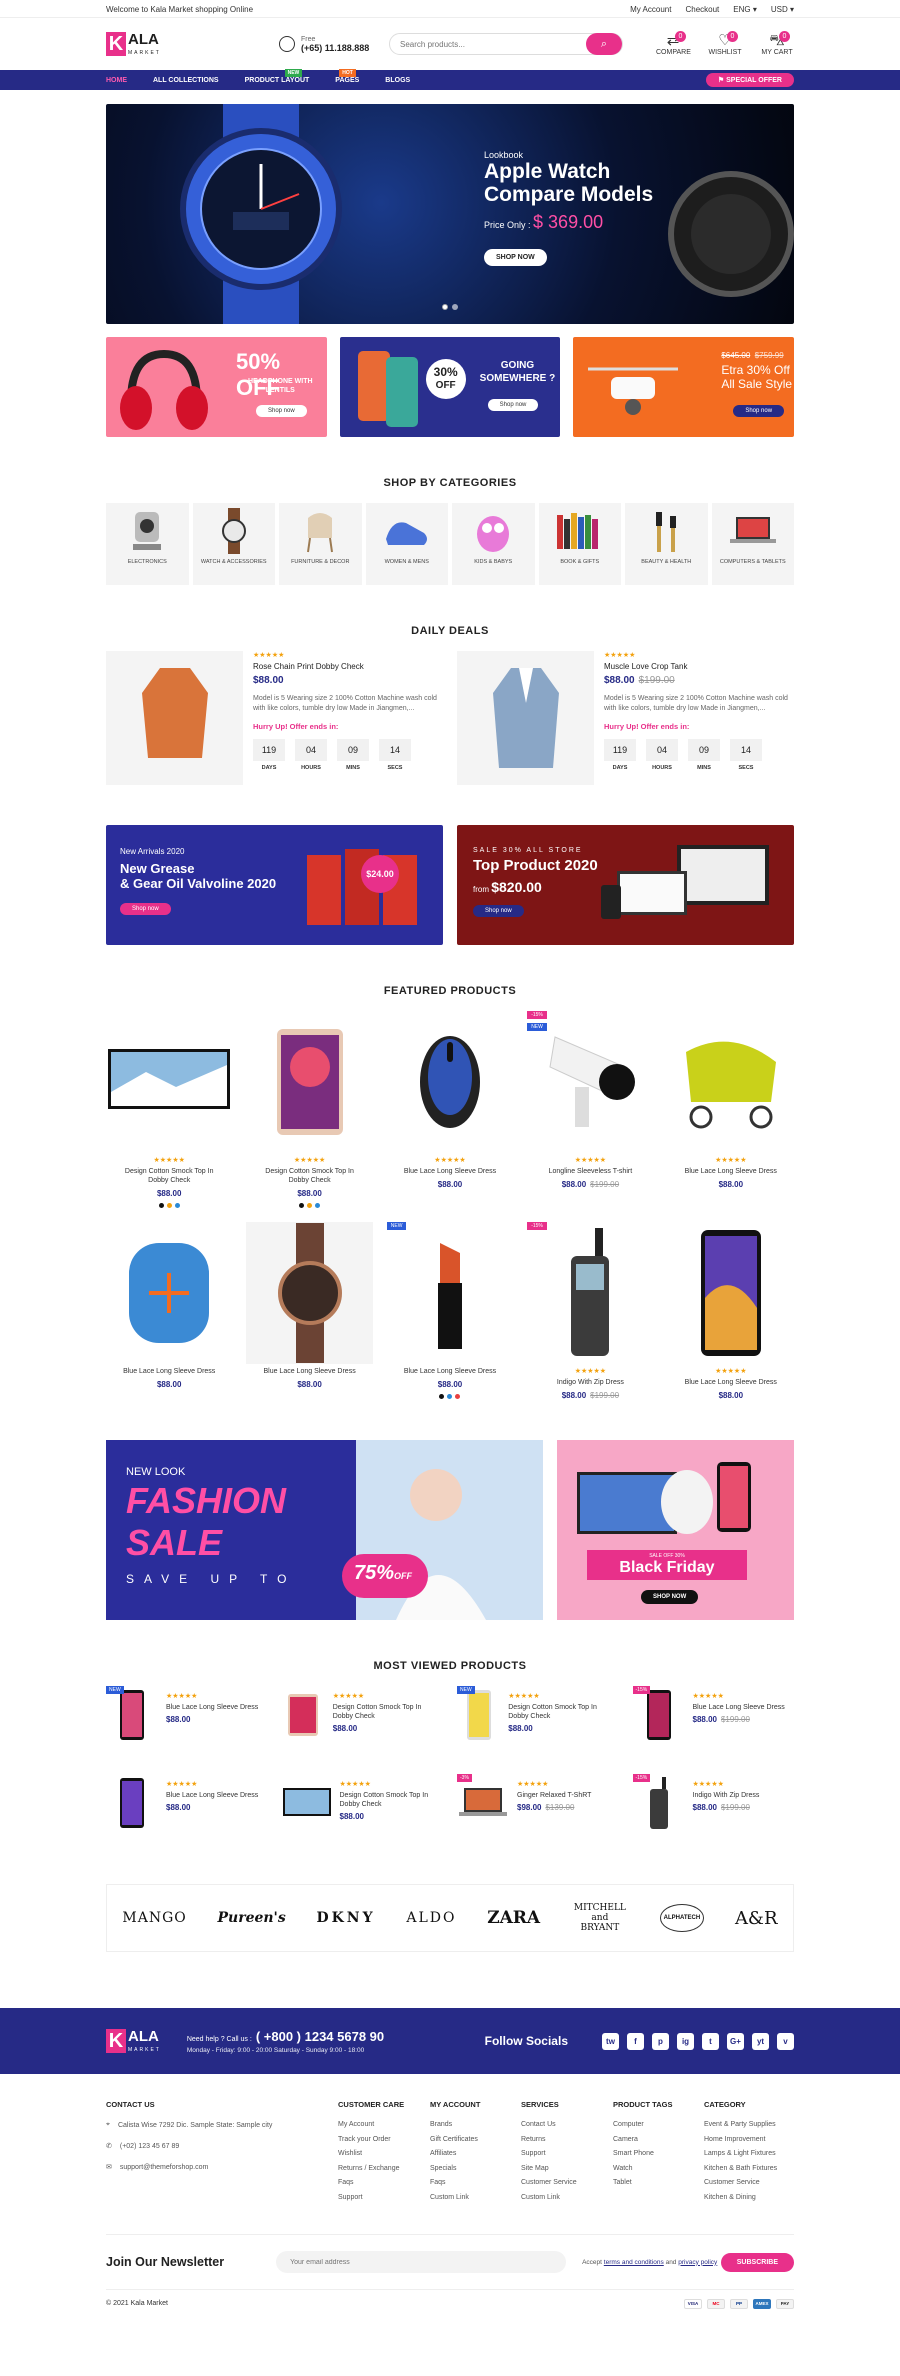 The image size is (900, 2376). What do you see at coordinates (752, 544) in the screenshot?
I see `category-computers: COMPUTERS & TABLETS` at bounding box center [752, 544].